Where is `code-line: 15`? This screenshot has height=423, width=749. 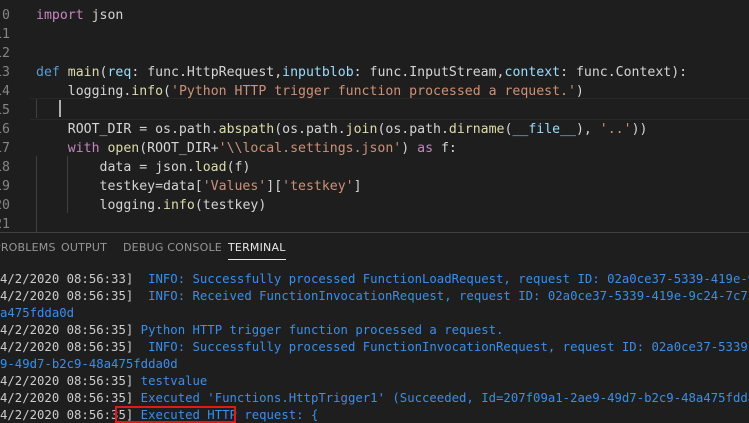
code-line: 15 is located at coordinates (5, 110).